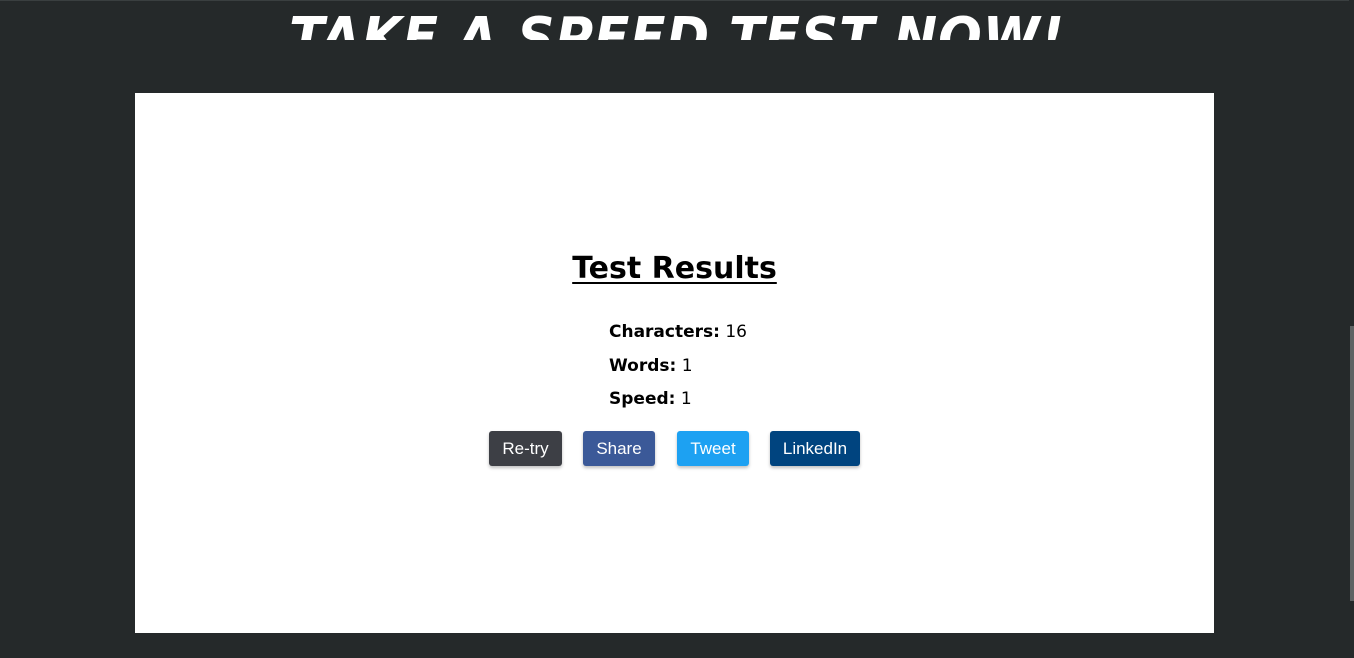 The height and width of the screenshot is (658, 1354). I want to click on linkedin-button: LinkedIn, so click(815, 448).